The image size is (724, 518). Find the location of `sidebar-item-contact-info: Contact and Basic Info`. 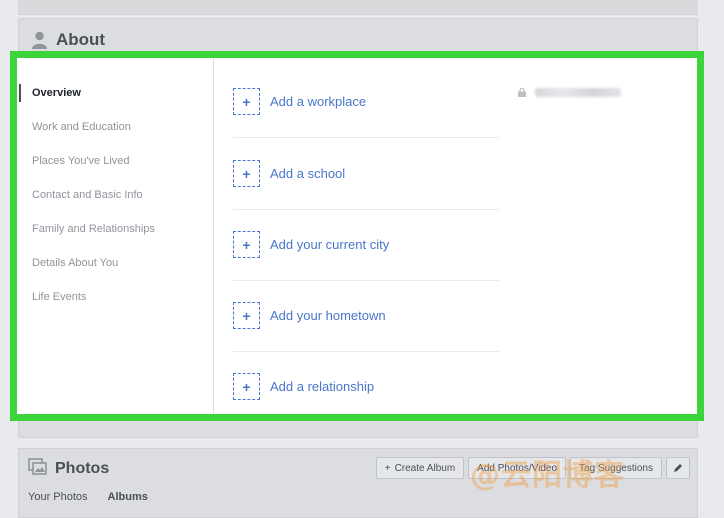

sidebar-item-contact-info: Contact and Basic Info is located at coordinates (80, 195).